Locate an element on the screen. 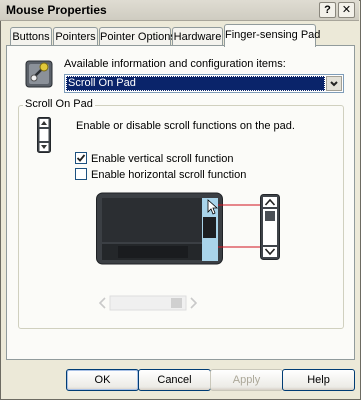 Image resolution: width=361 pixels, height=400 pixels. tab-pointers: Pointers is located at coordinates (75, 36).